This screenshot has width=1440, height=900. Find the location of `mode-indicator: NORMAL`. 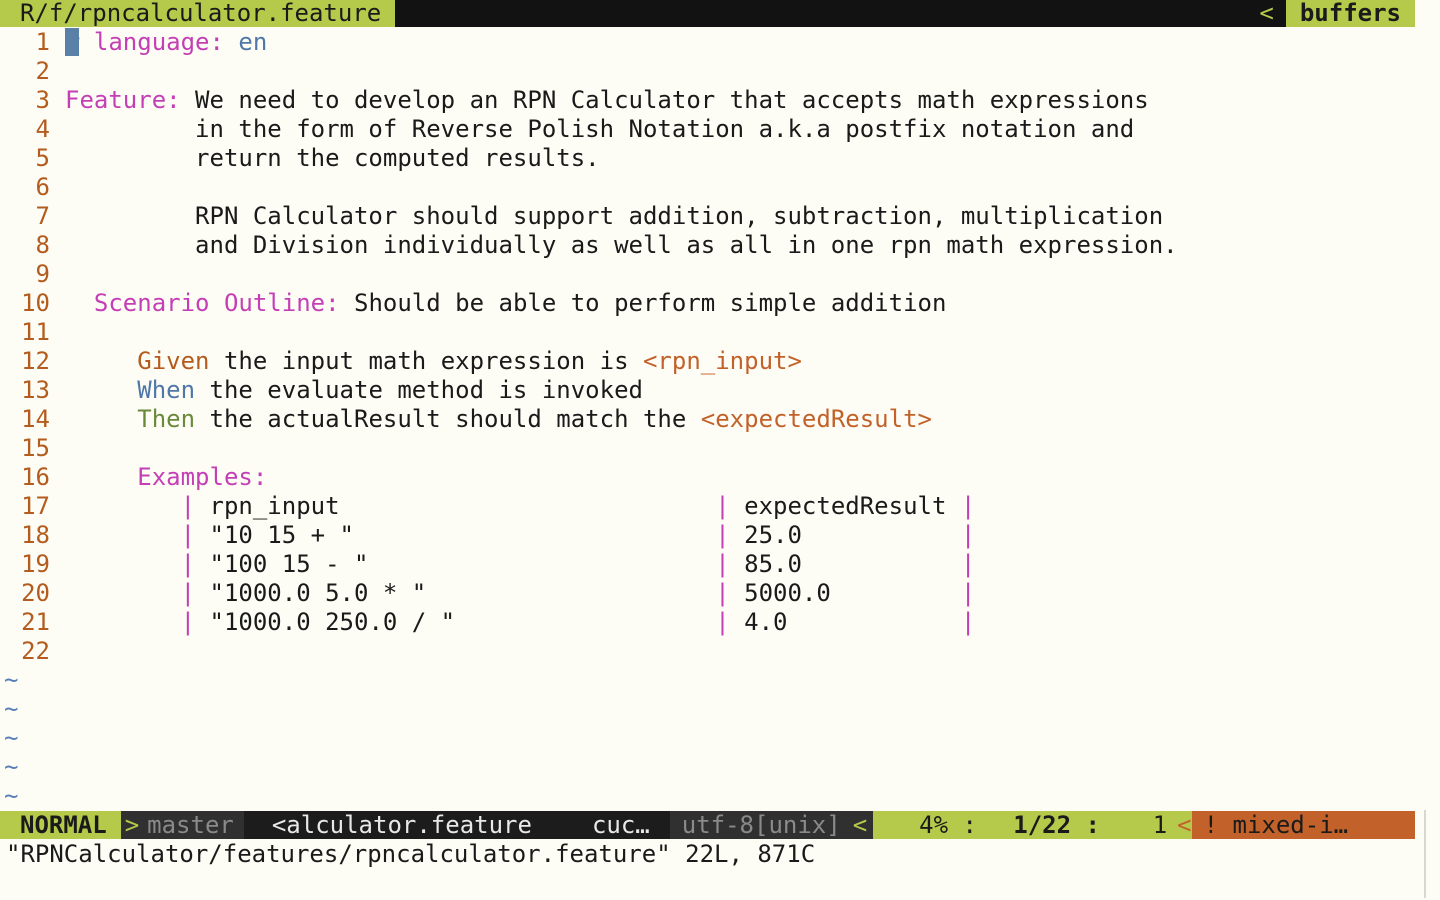

mode-indicator: NORMAL is located at coordinates (60, 825).